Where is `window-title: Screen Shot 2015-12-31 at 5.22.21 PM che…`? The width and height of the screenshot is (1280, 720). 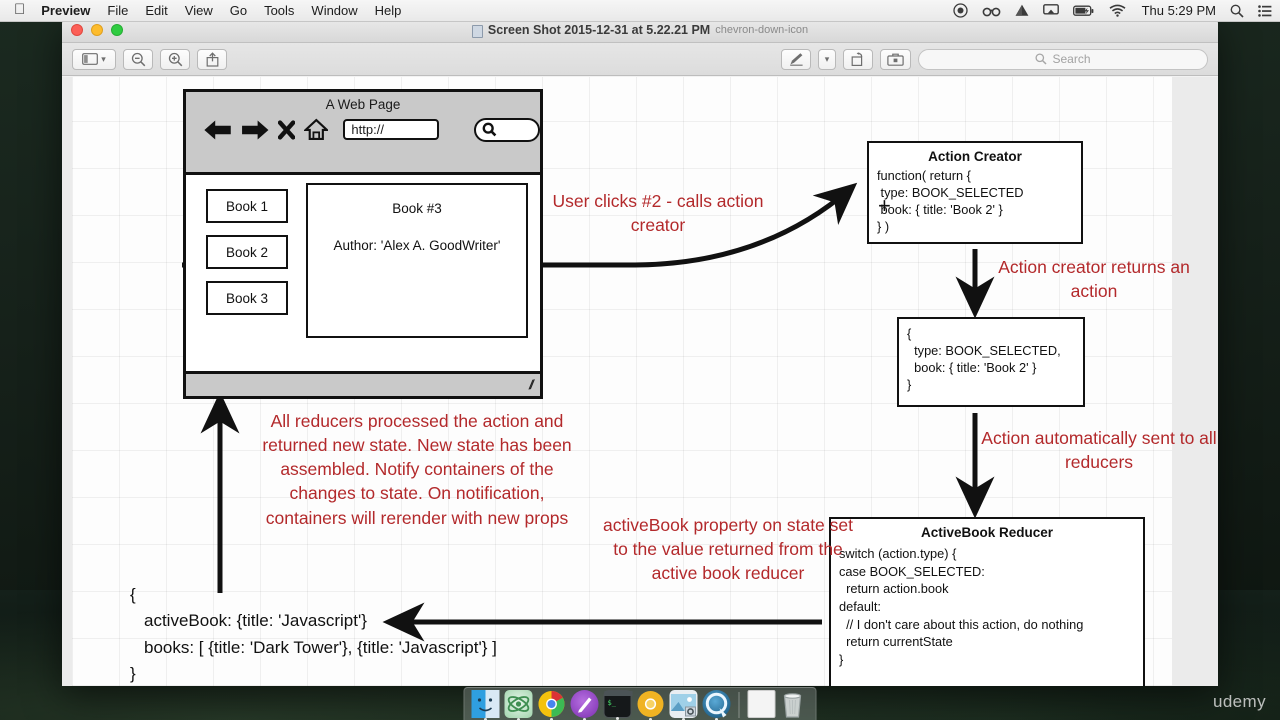 window-title: Screen Shot 2015-12-31 at 5.22.21 PM che… is located at coordinates (640, 30).